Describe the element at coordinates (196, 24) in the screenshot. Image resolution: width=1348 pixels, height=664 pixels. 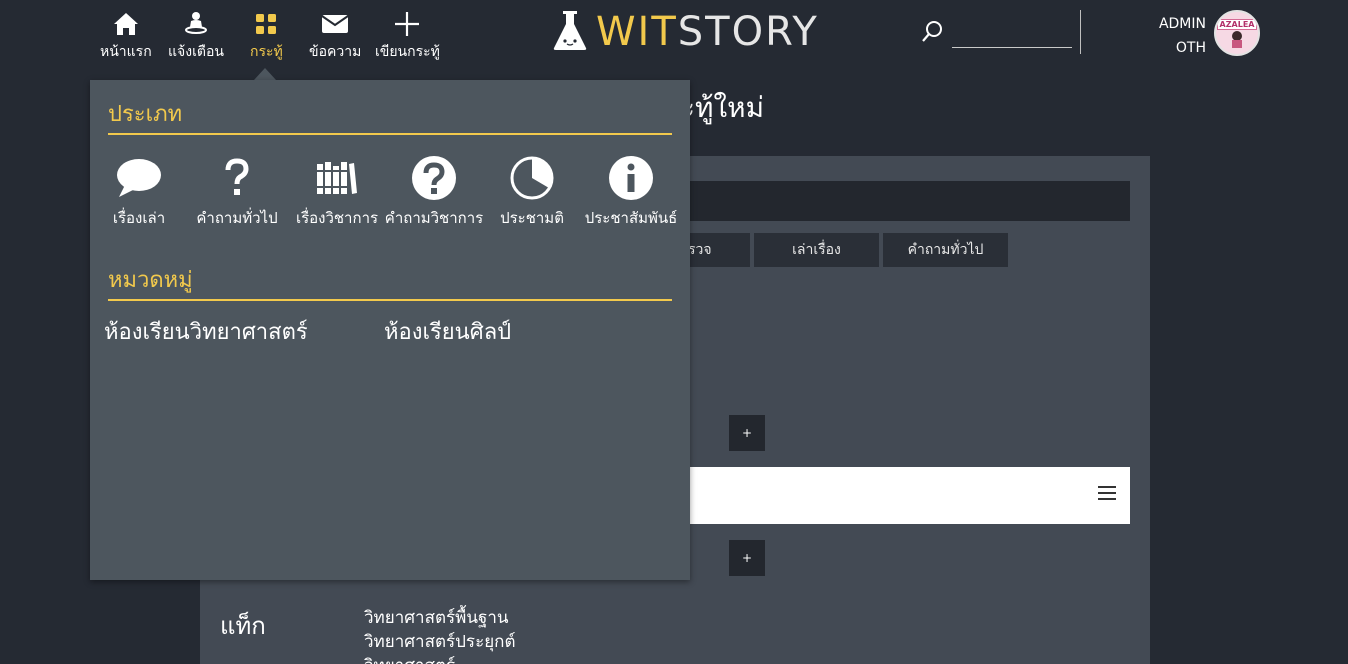
I see `notification-icon` at that location.